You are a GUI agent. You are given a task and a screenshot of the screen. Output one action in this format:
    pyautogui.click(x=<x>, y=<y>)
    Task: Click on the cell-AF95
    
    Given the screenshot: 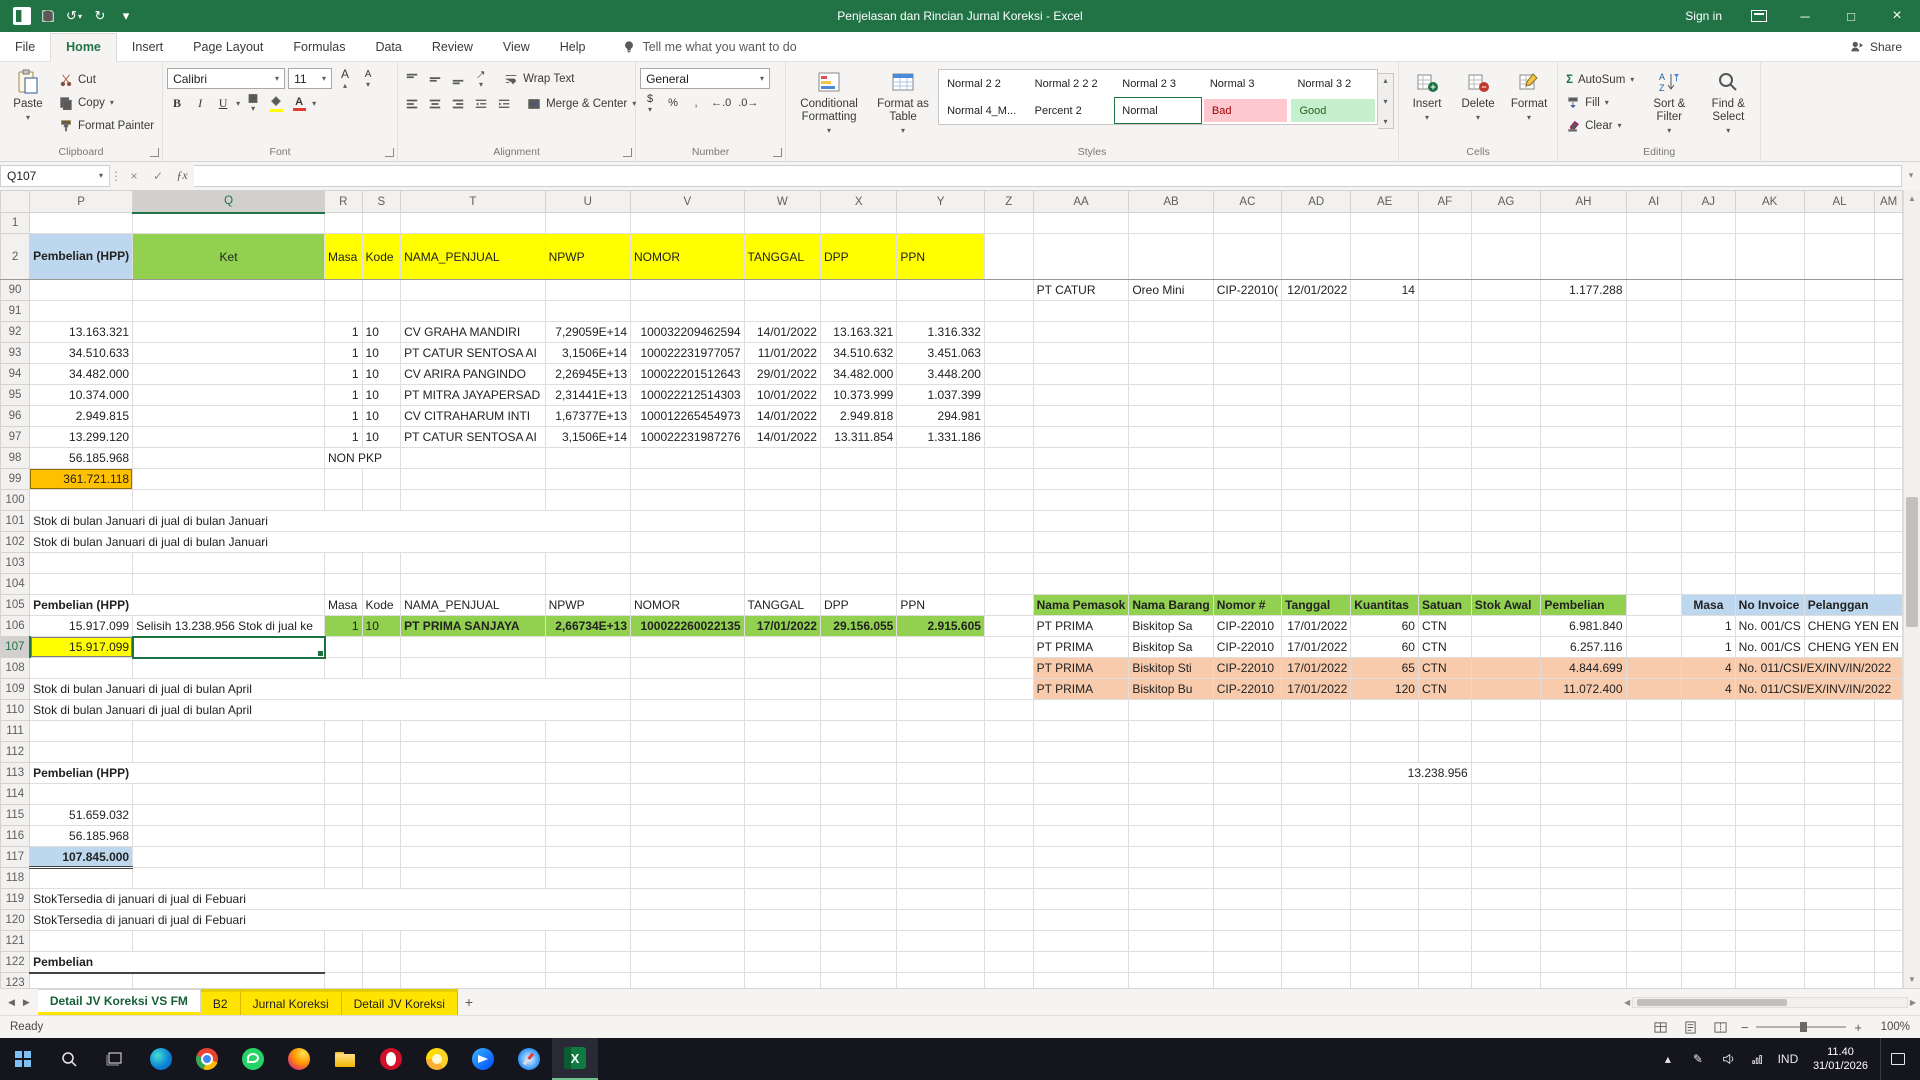 What is the action you would take?
    pyautogui.click(x=1445, y=395)
    